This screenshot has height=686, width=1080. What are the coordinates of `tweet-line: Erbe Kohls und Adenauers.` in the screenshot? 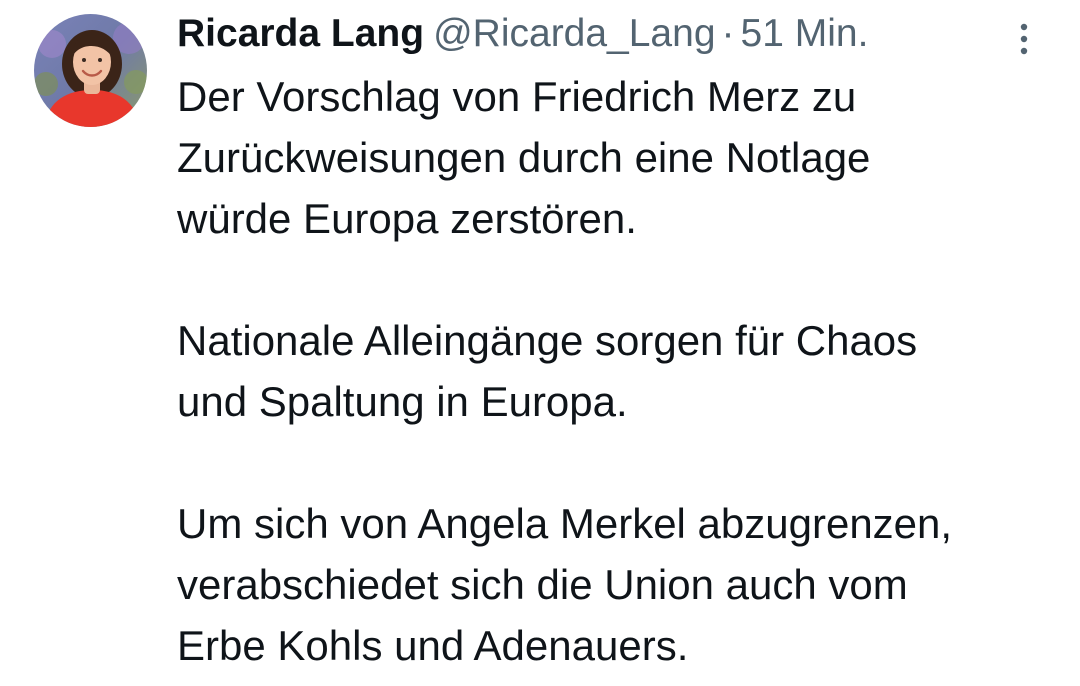 It's located at (433, 645).